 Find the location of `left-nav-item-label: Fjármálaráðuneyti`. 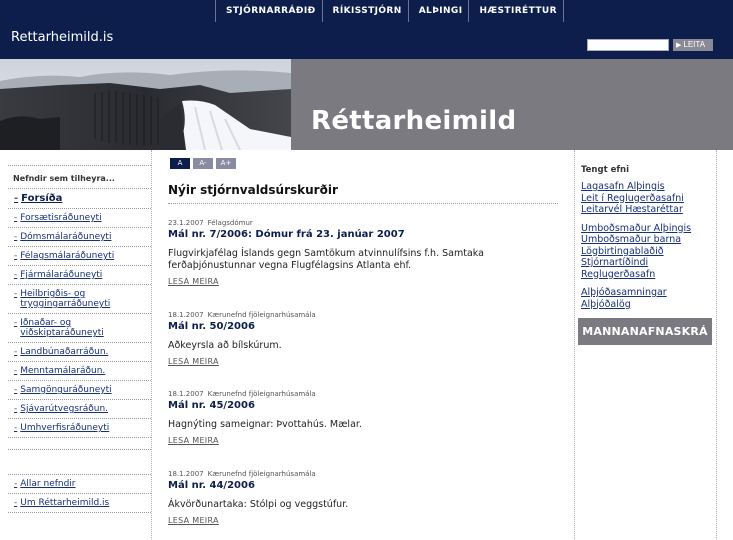

left-nav-item-label: Fjármálaráðuneyti is located at coordinates (61, 275).